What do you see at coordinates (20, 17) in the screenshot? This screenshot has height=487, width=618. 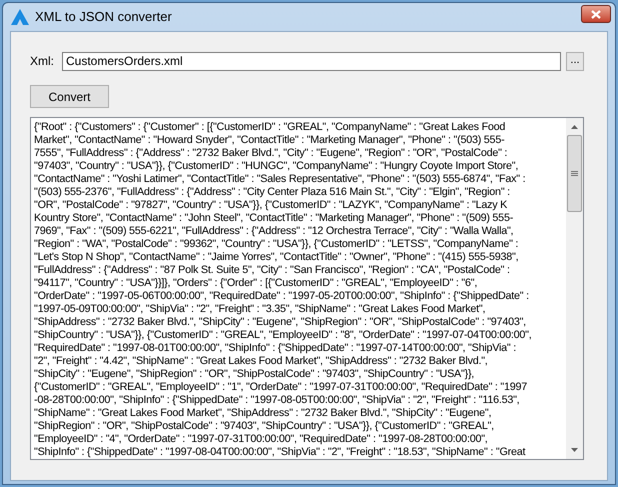 I see `app-logo-icon` at bounding box center [20, 17].